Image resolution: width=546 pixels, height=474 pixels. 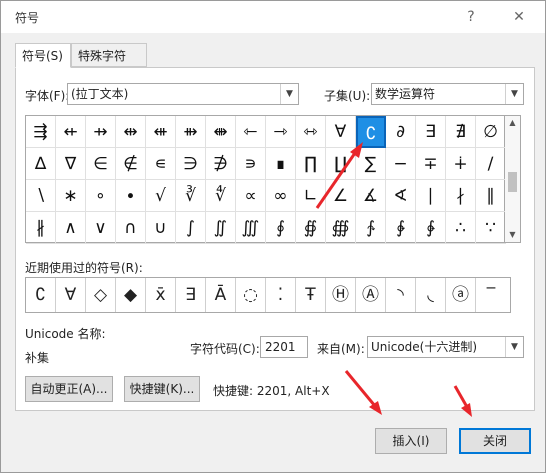 I want to click on annotation-arrow-to-symbol, so click(x=339, y=175).